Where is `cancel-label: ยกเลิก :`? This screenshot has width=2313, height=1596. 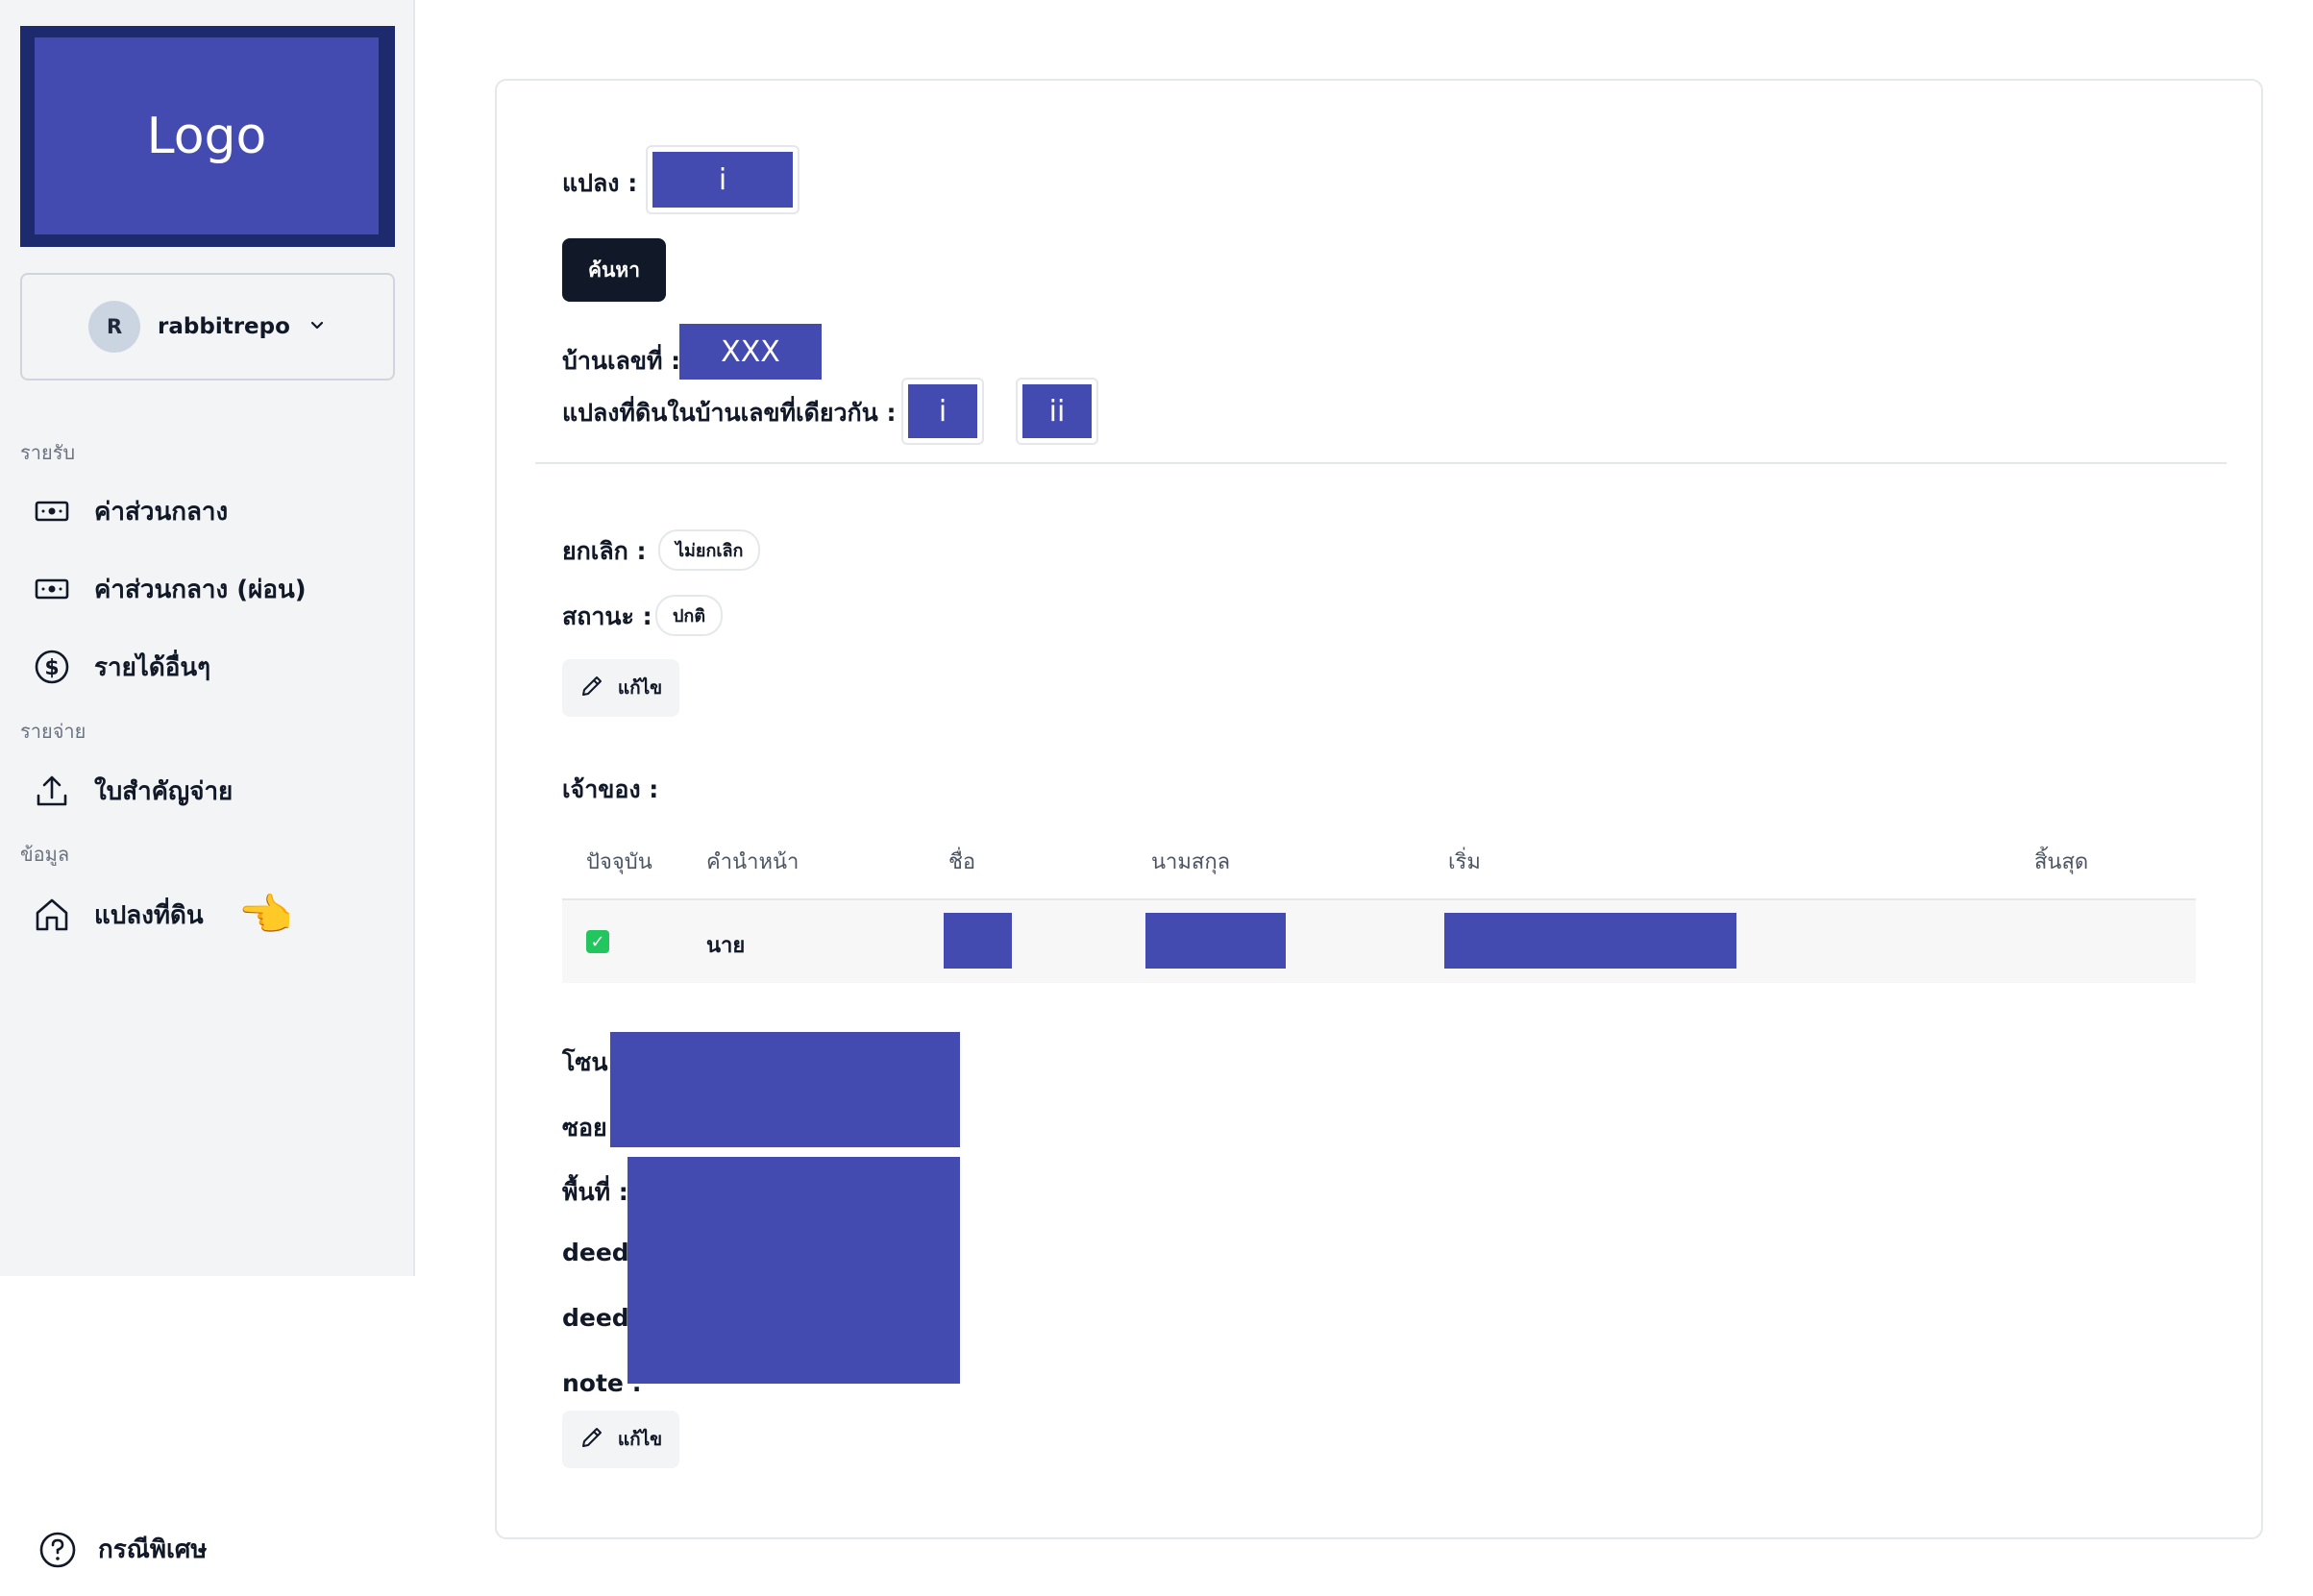
cancel-label: ยกเลิก : is located at coordinates (604, 551).